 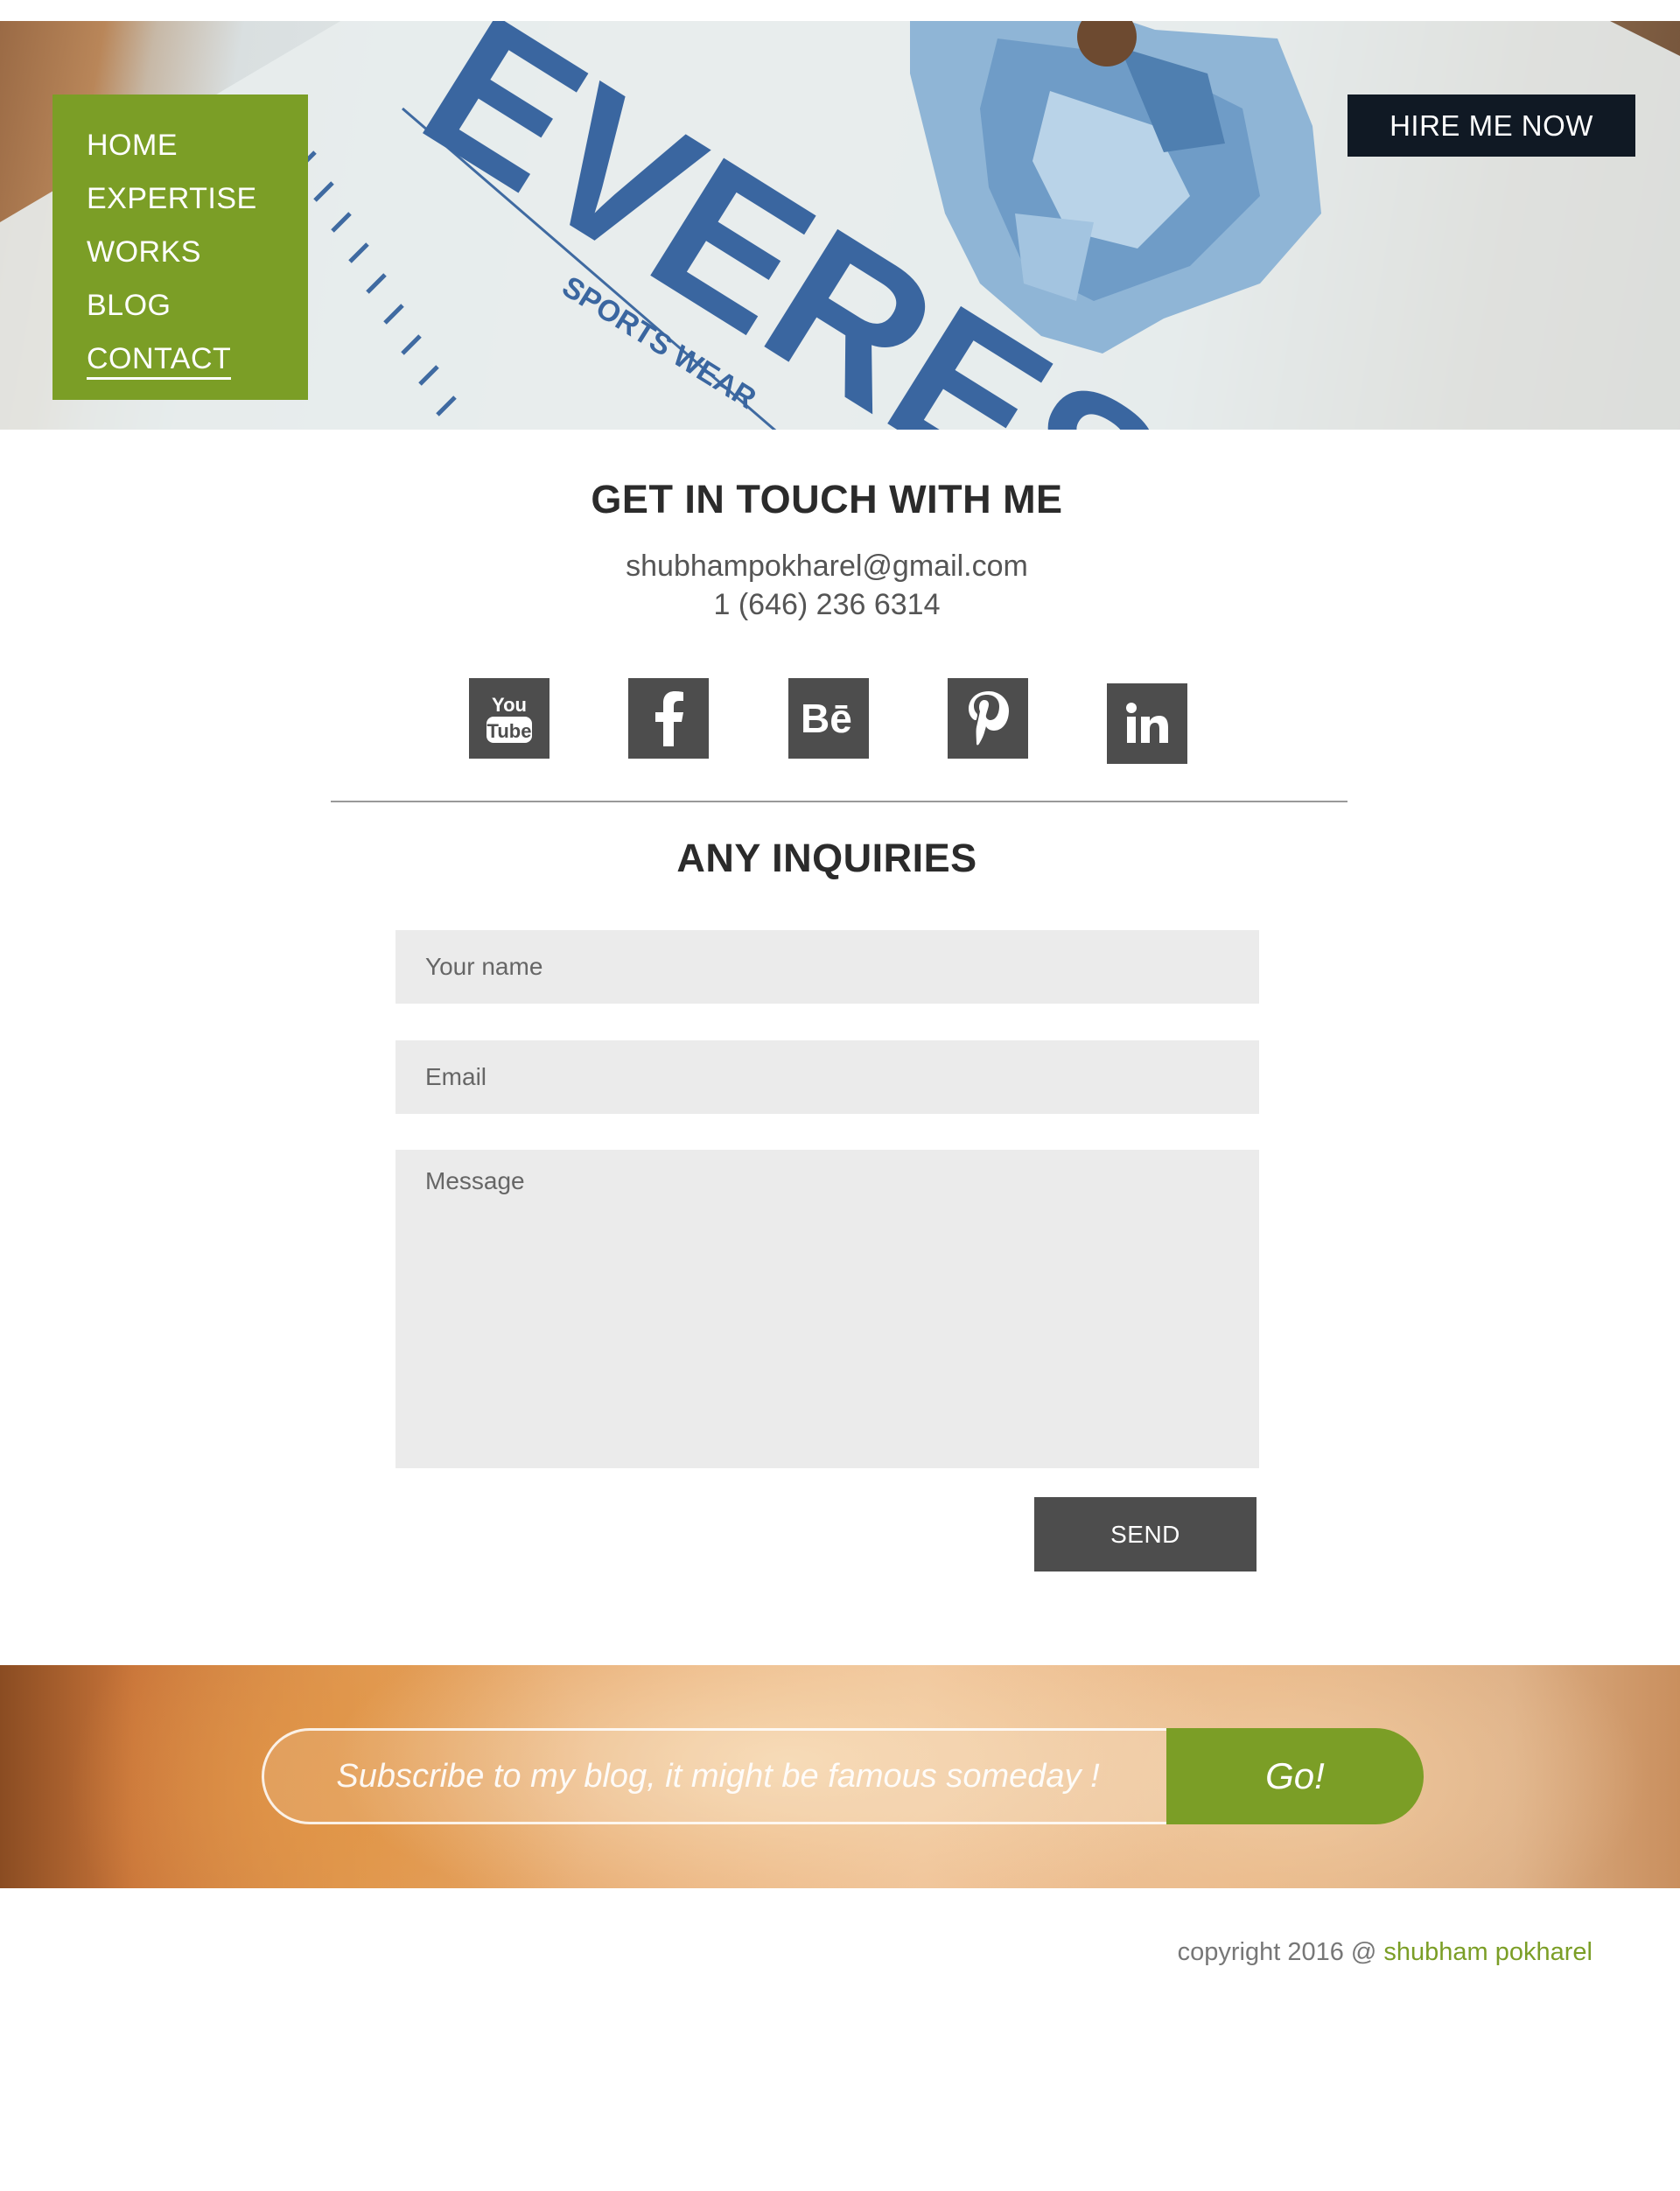 I want to click on youtube-link: You Tube, so click(x=509, y=718).